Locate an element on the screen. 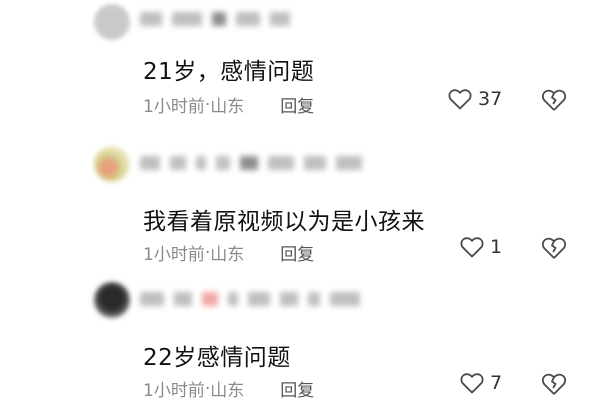 Image resolution: width=600 pixels, height=408 pixels. like-count: 7 is located at coordinates (496, 383).